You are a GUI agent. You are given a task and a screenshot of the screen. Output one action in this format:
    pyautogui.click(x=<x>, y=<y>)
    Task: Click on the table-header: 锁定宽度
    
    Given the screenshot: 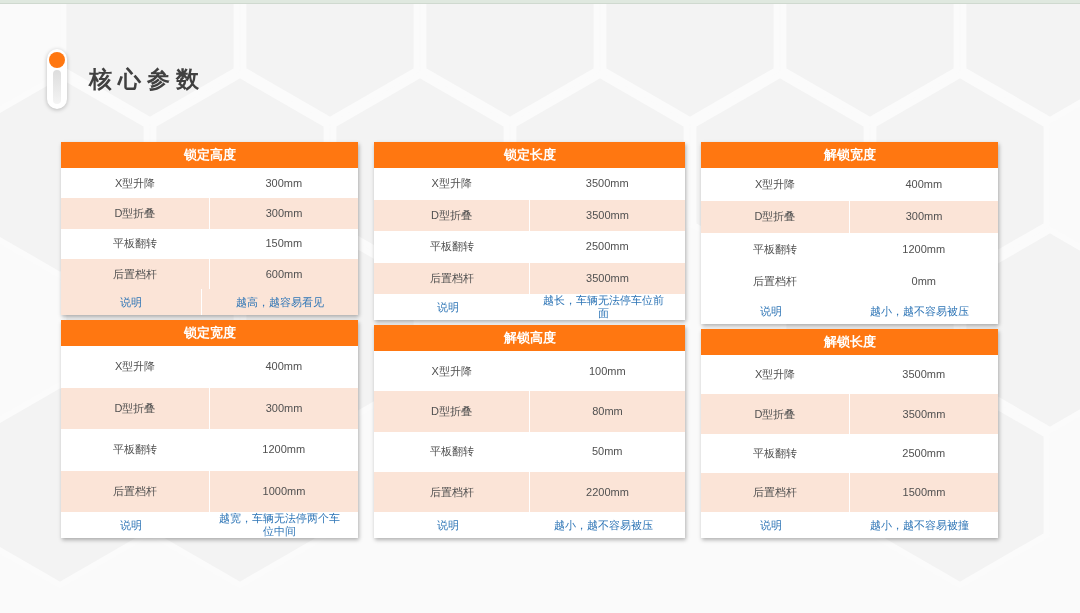 What is the action you would take?
    pyautogui.click(x=209, y=333)
    